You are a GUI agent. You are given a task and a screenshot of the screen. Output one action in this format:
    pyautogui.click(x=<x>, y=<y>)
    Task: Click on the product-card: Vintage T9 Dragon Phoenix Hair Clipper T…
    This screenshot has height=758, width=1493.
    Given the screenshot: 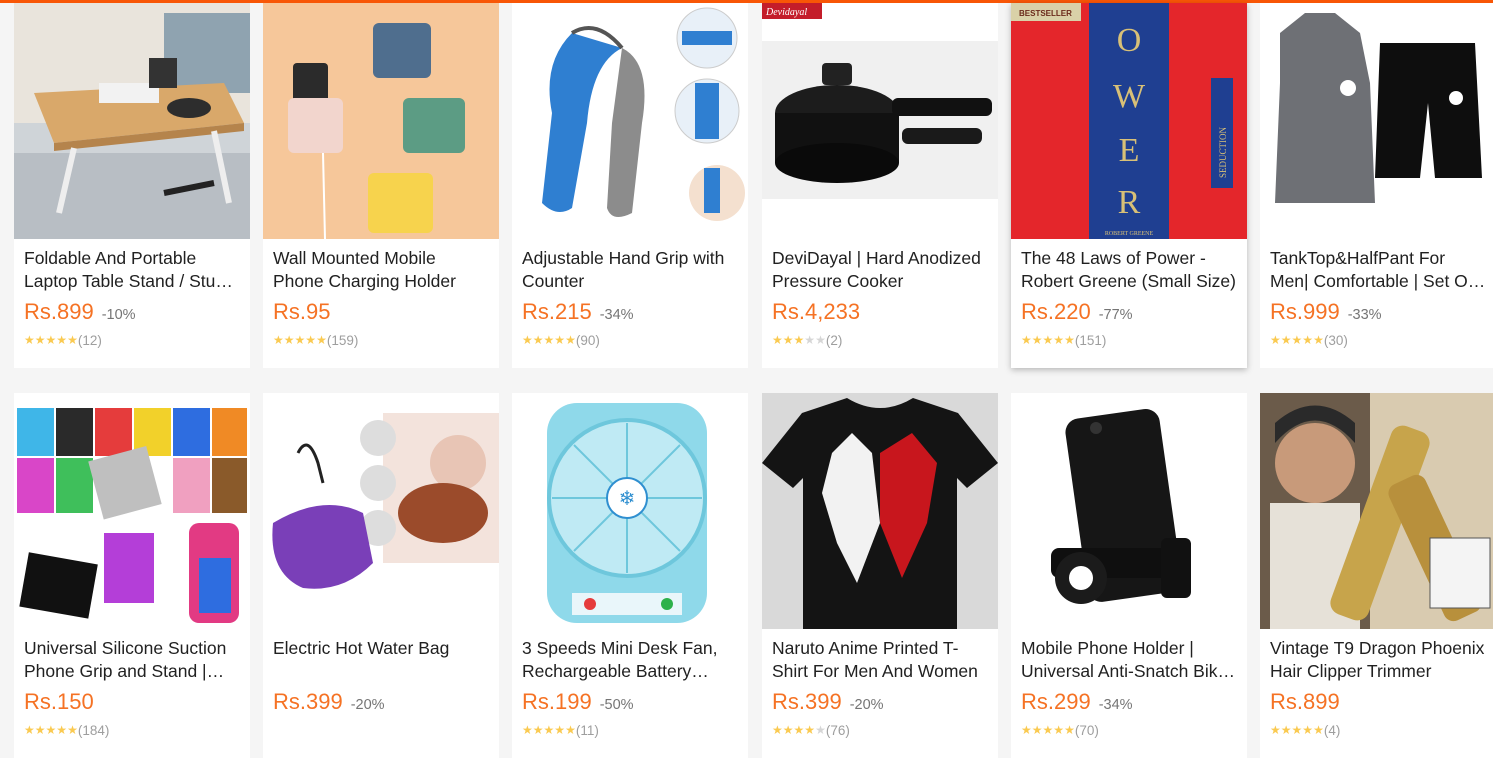 What is the action you would take?
    pyautogui.click(x=1376, y=575)
    